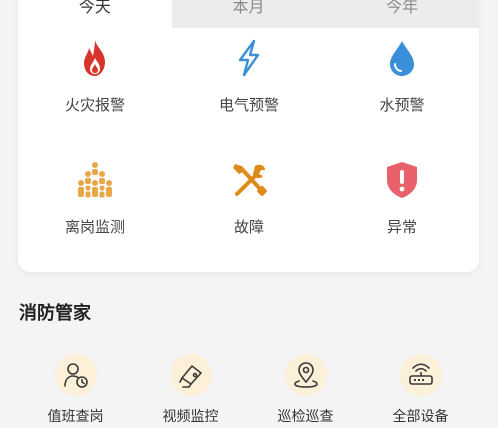 This screenshot has height=428, width=498. I want to click on fault-label: 故障, so click(248, 227).